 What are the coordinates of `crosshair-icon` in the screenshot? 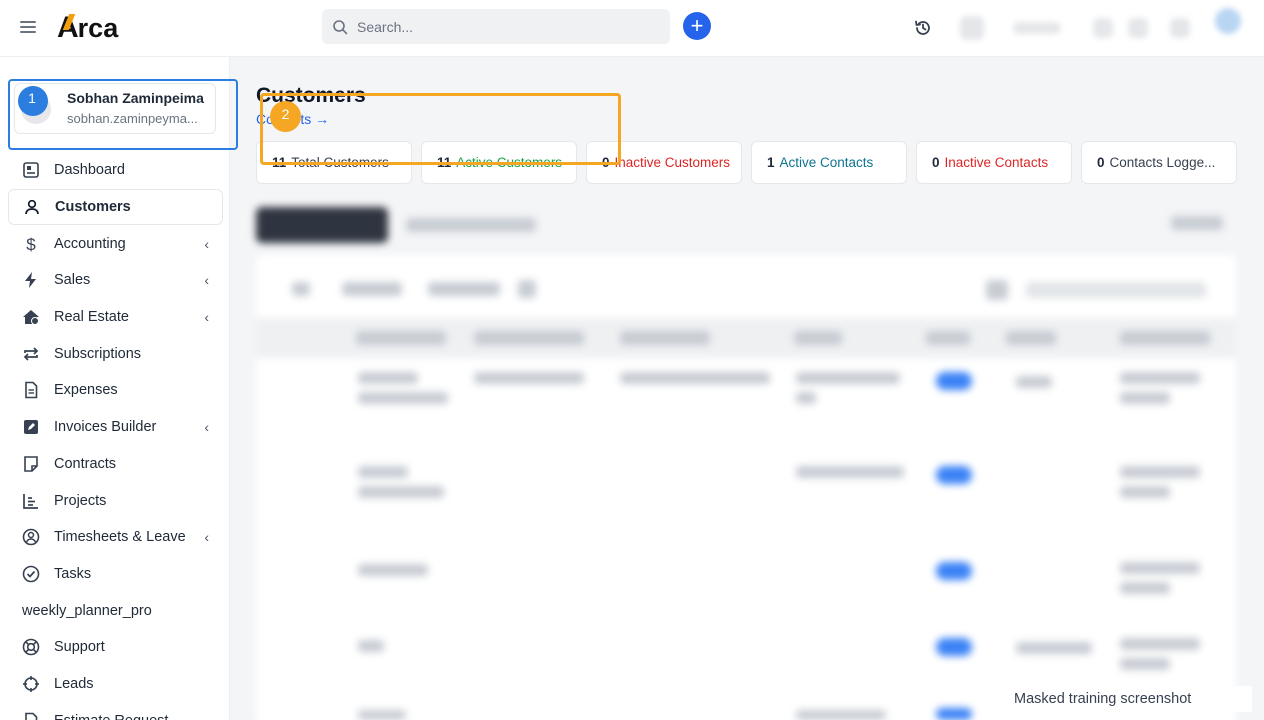 It's located at (31, 684).